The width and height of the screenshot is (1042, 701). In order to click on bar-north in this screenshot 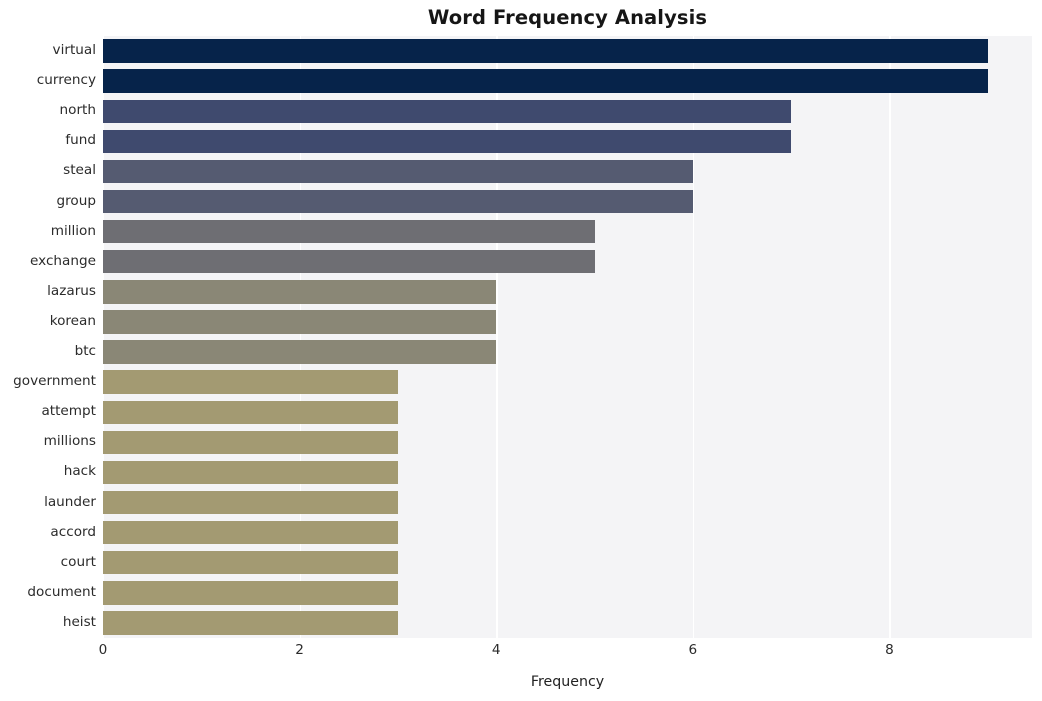, I will do `click(447, 111)`.